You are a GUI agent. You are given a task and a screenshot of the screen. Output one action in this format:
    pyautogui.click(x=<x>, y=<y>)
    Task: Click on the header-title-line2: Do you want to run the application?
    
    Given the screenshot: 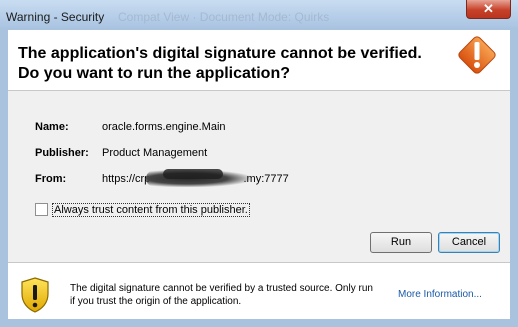 What is the action you would take?
    pyautogui.click(x=154, y=73)
    